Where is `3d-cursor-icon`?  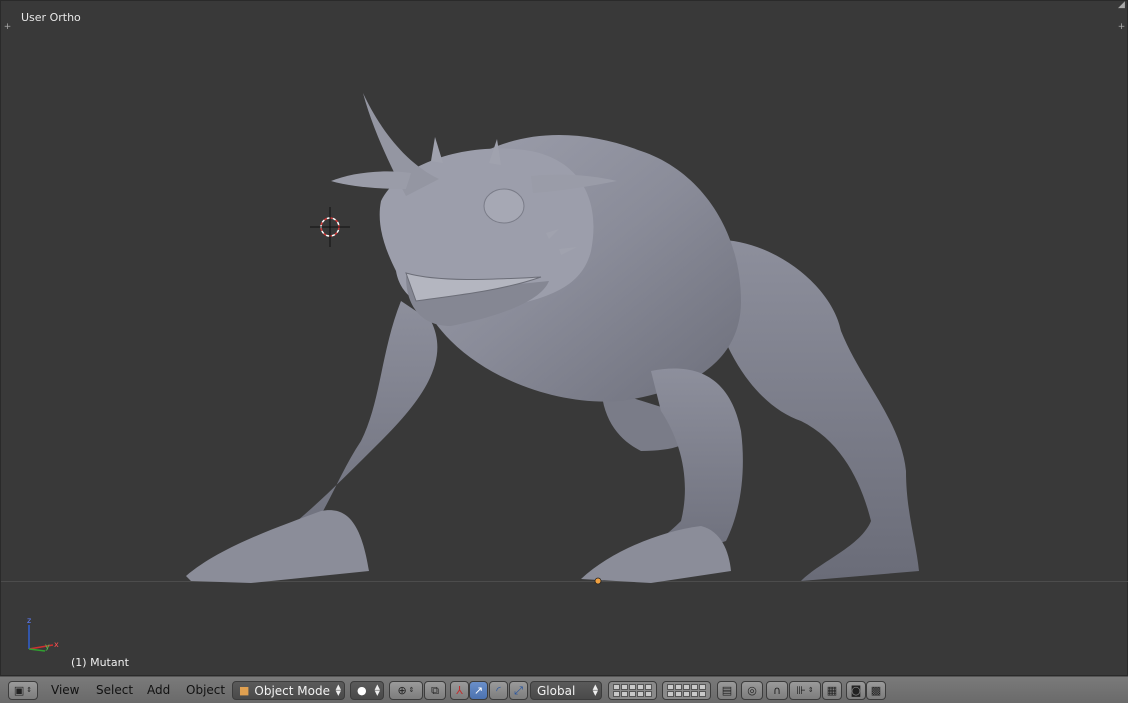
3d-cursor-icon is located at coordinates (330, 227).